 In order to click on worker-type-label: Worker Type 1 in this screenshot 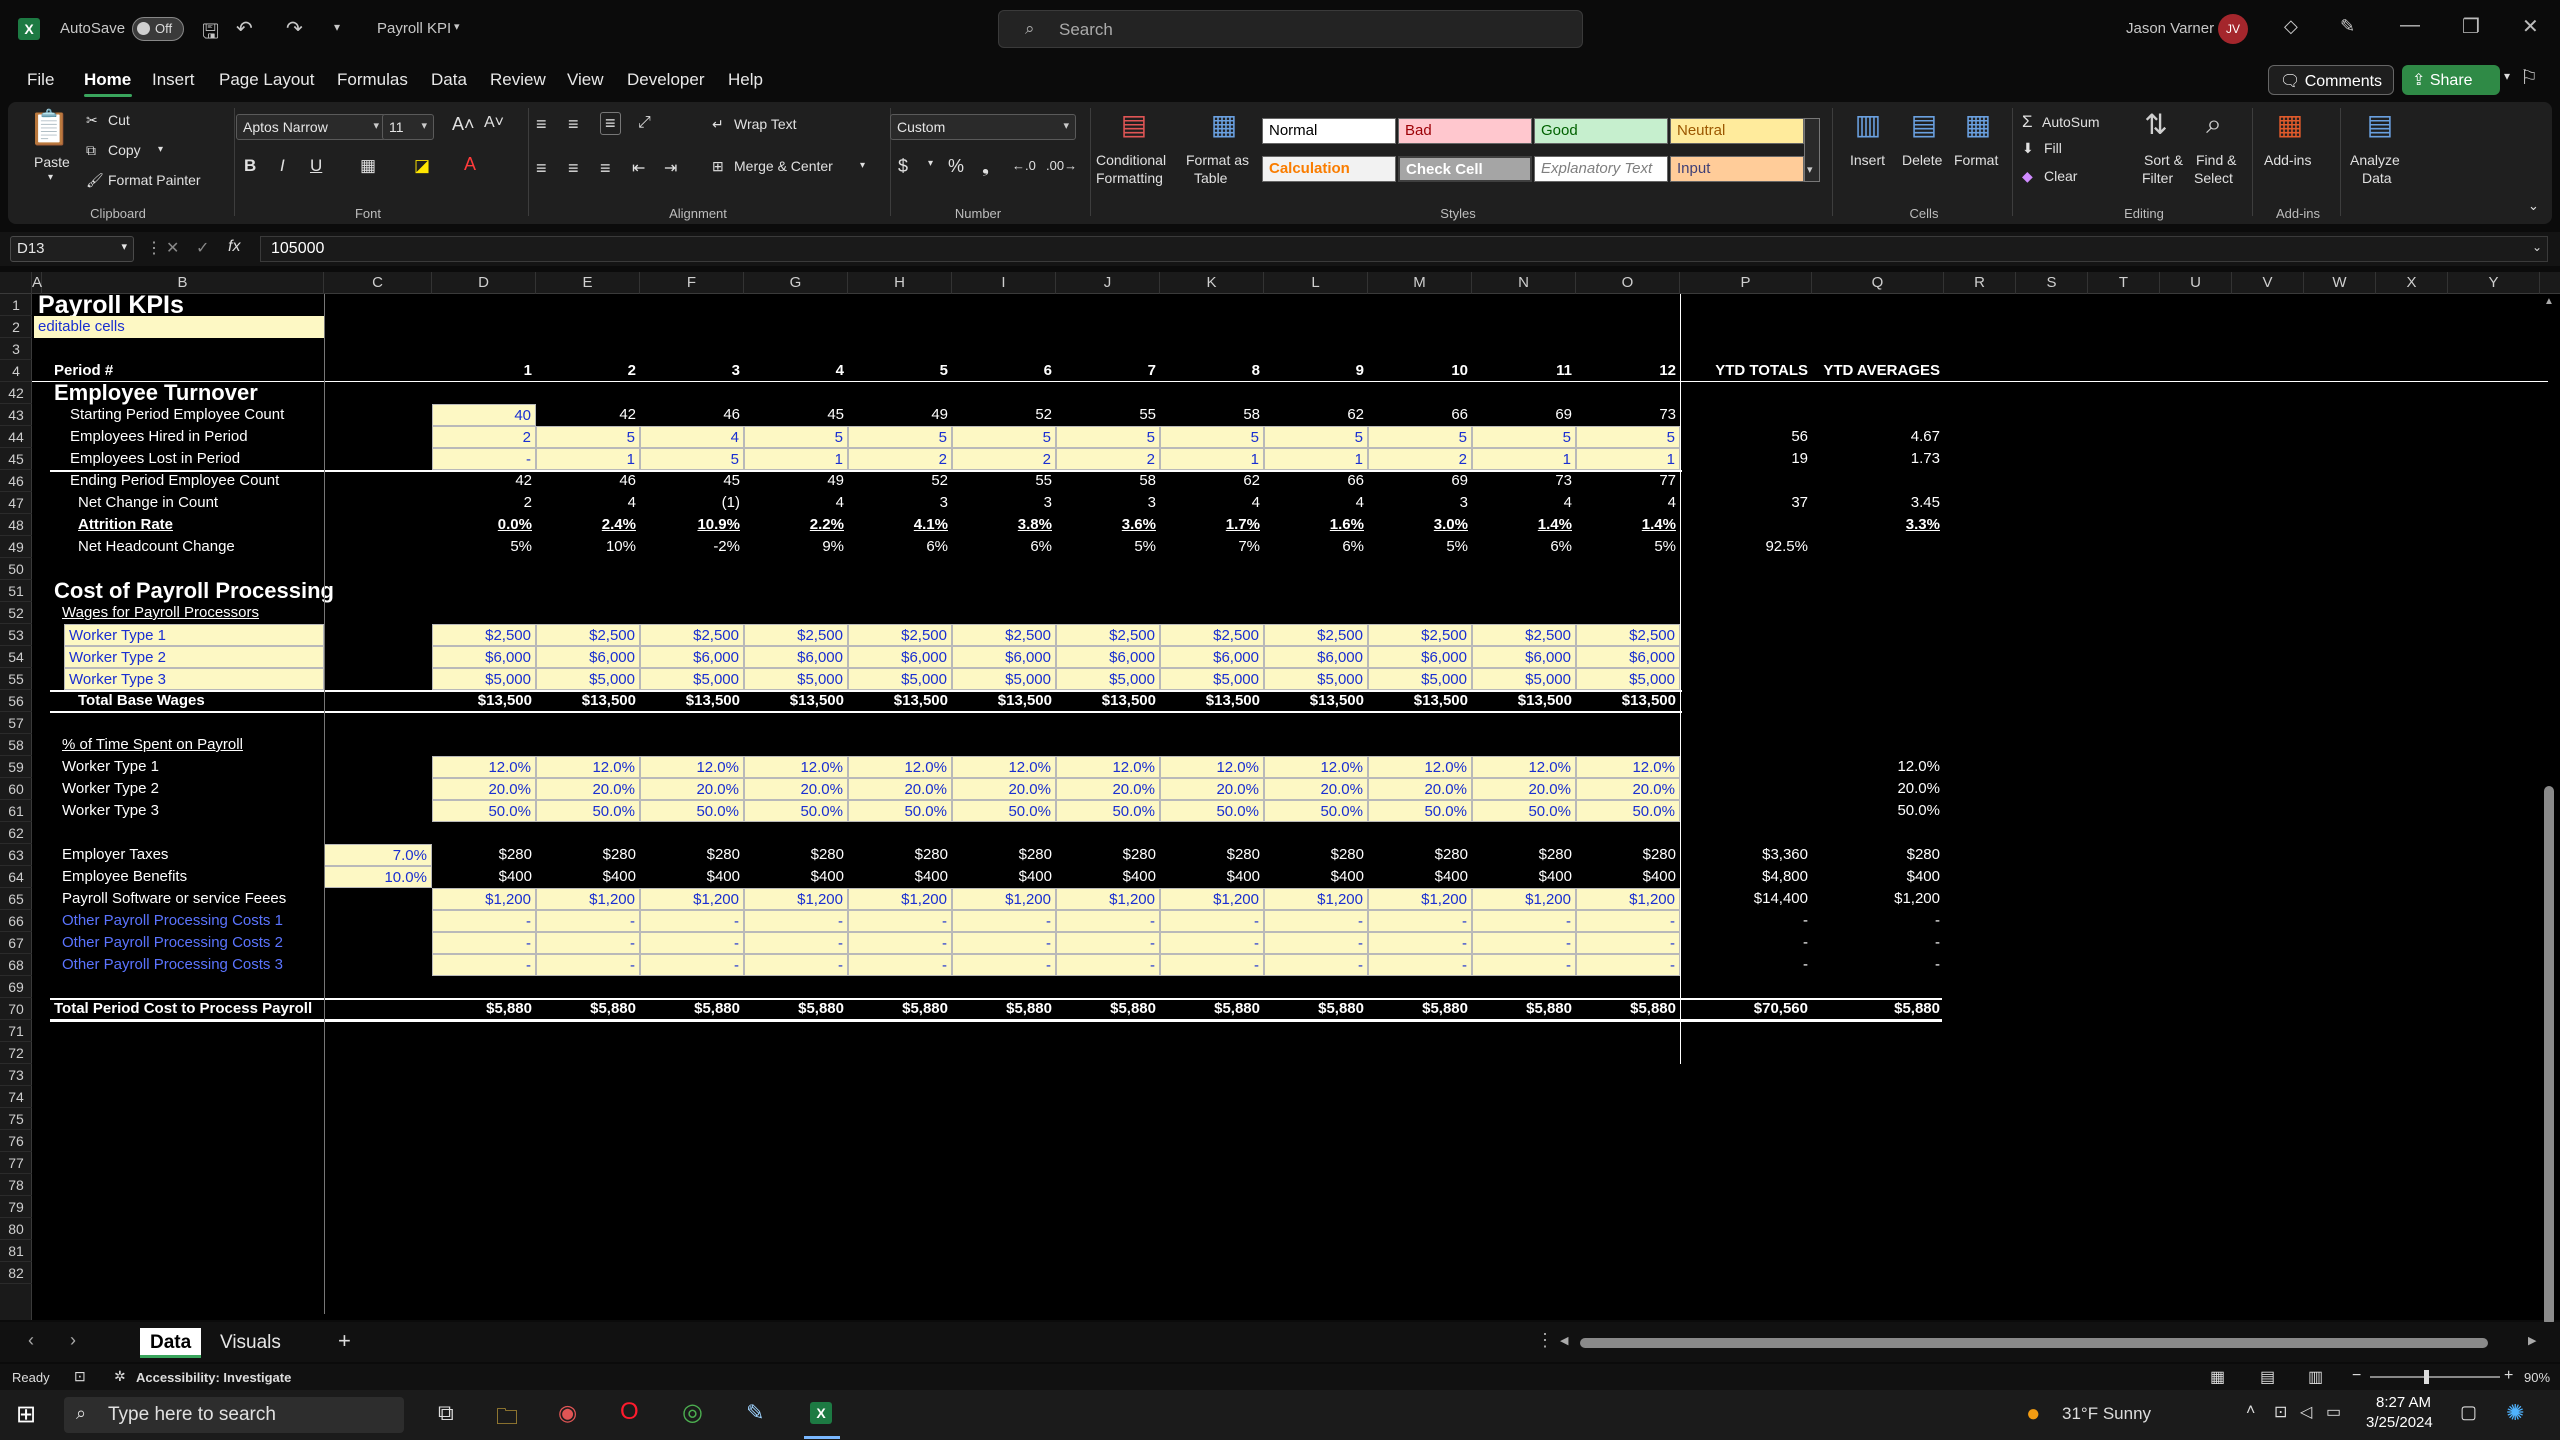, I will do `click(188, 767)`.